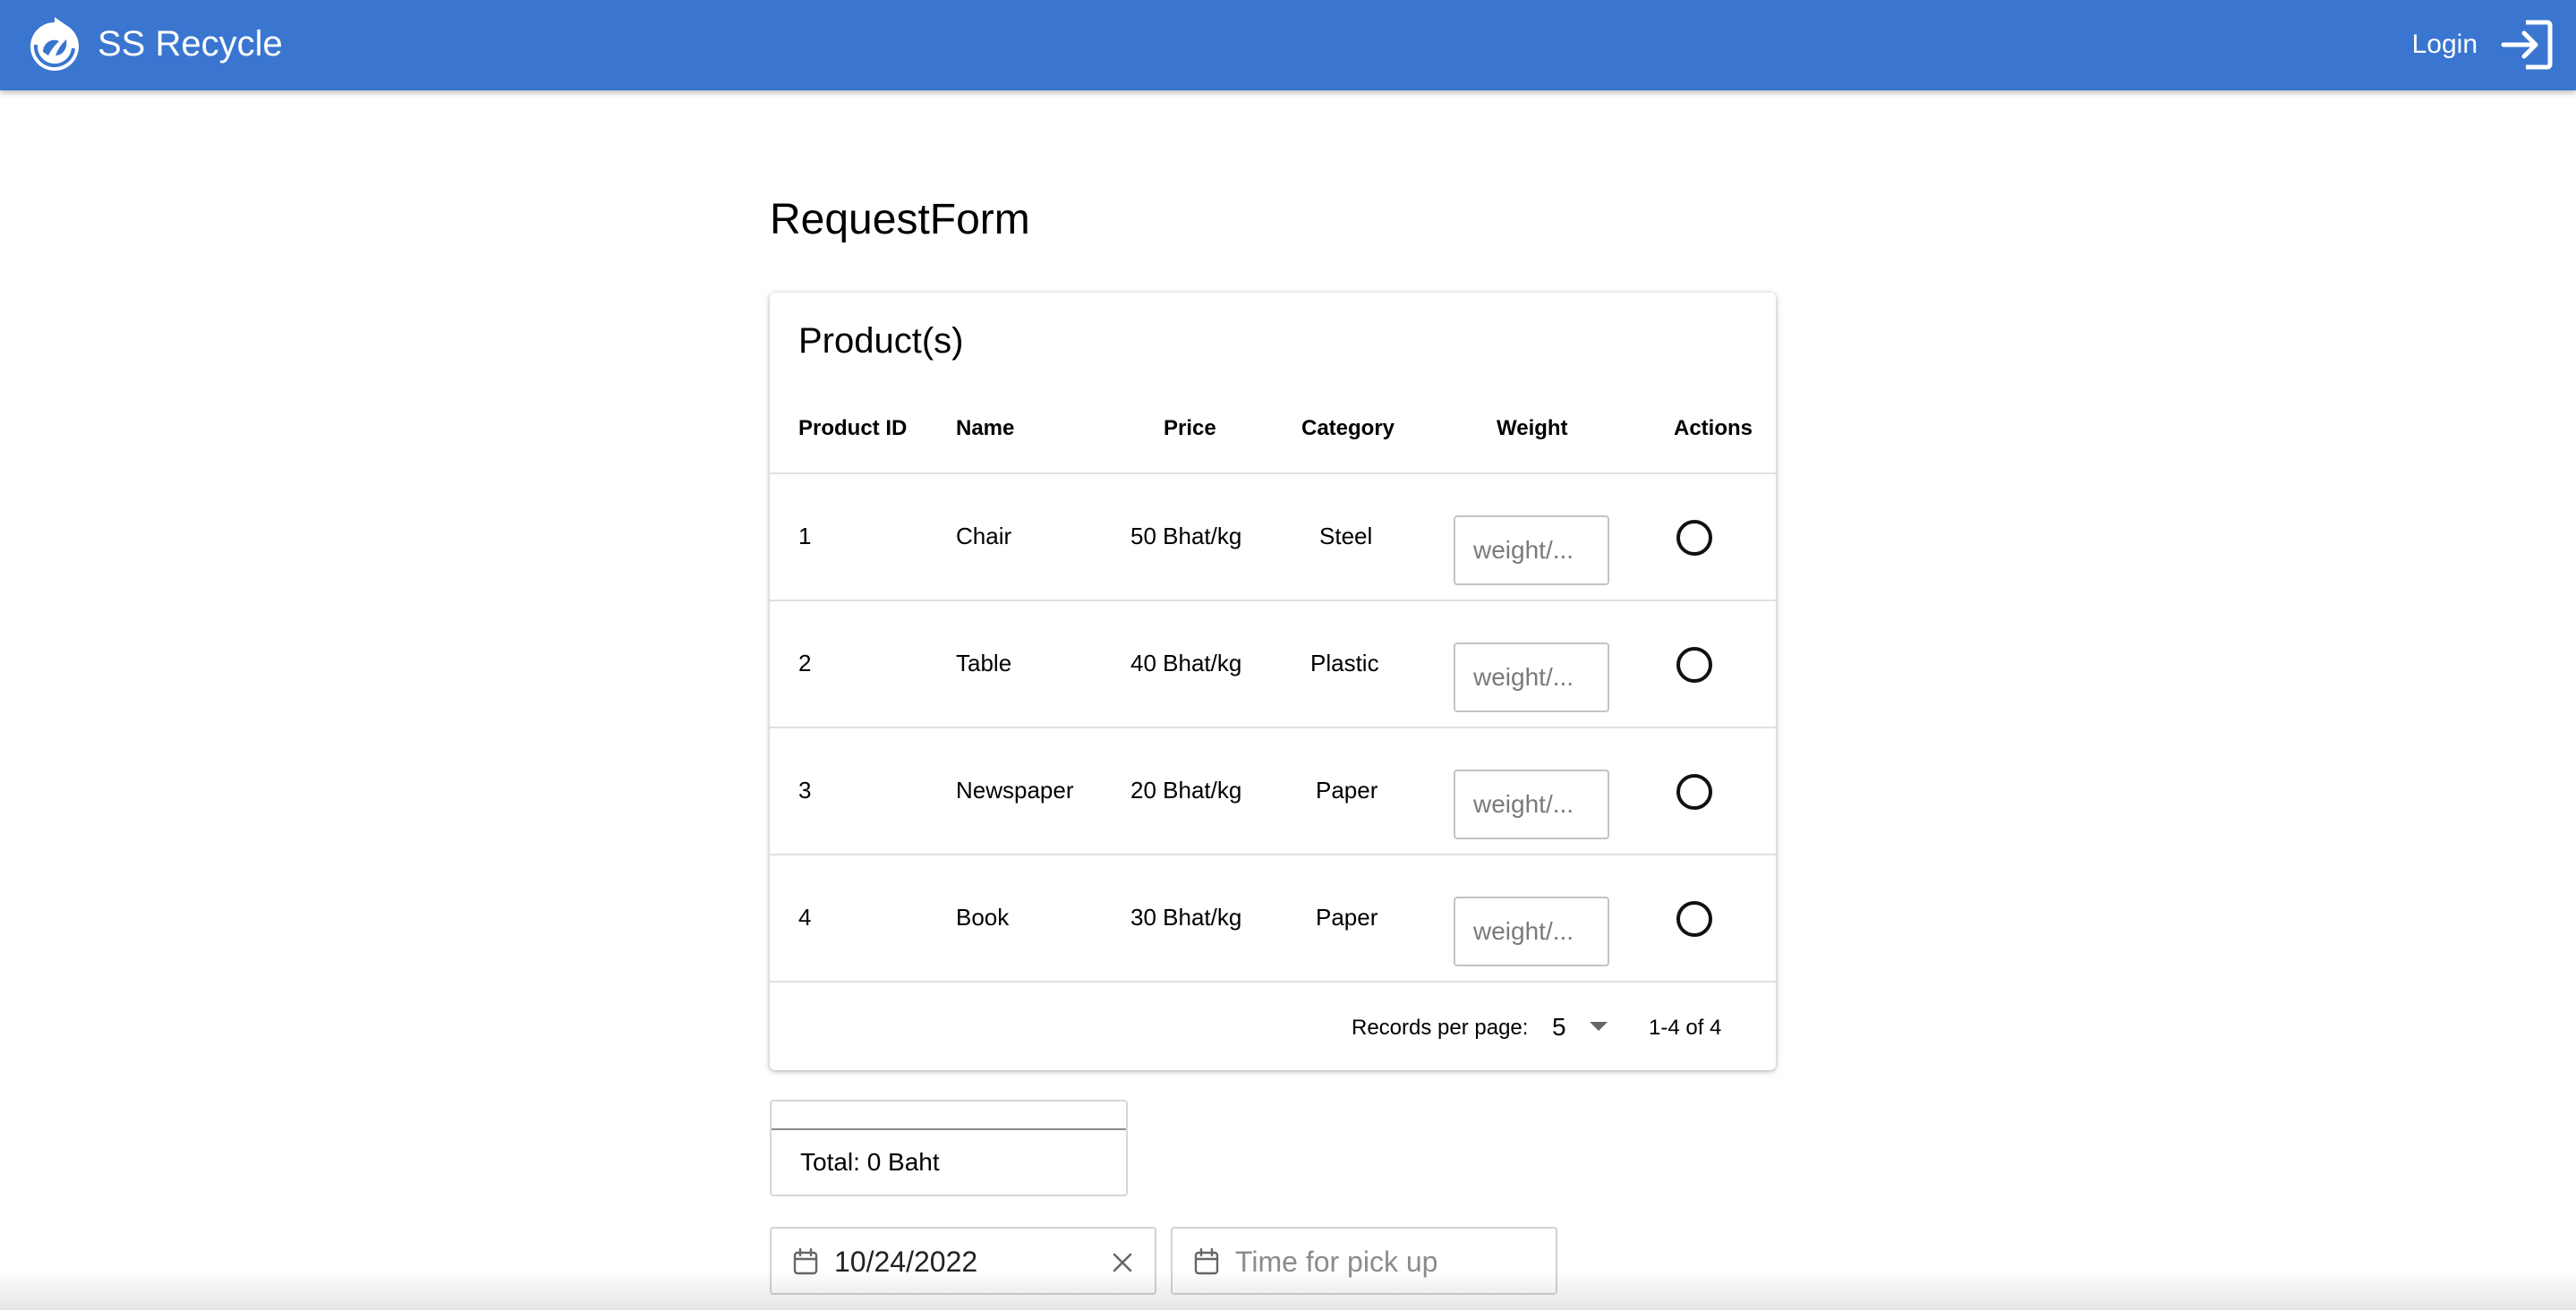  Describe the element at coordinates (1273, 918) in the screenshot. I see `table-row: 4 Book 30 Bhat/kg Paper` at that location.